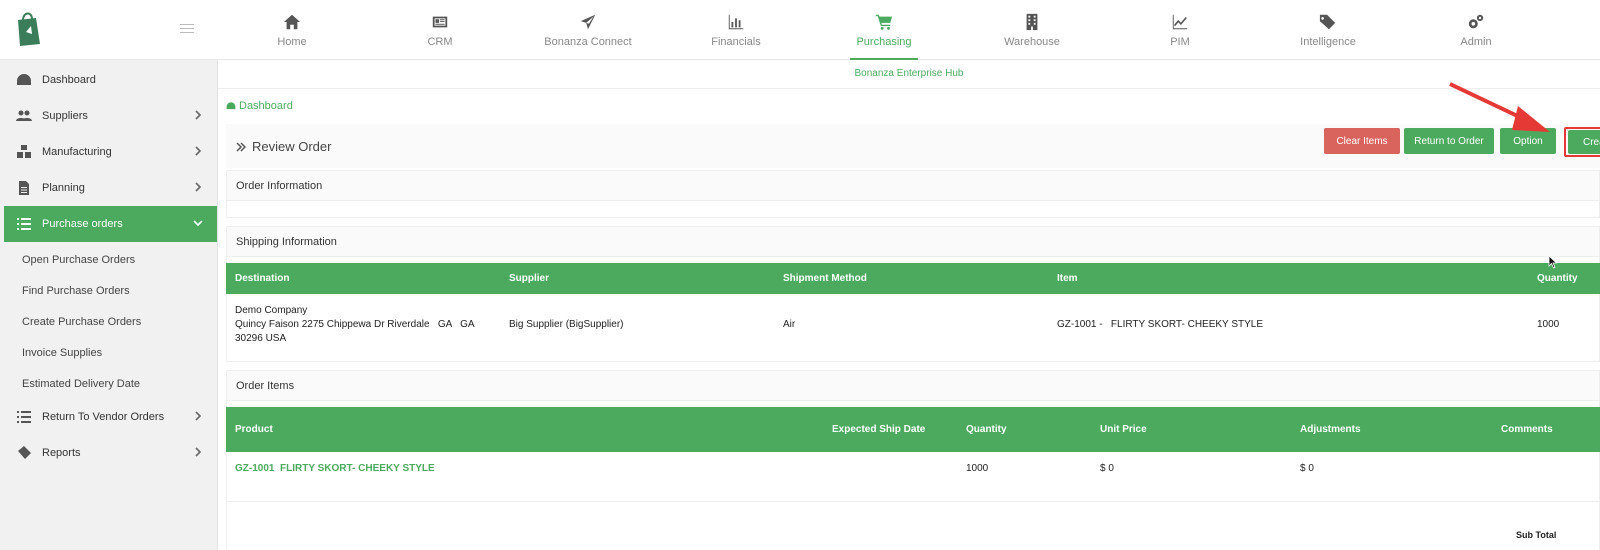 This screenshot has width=1600, height=550. Describe the element at coordinates (825, 278) in the screenshot. I see `col-shipment-method: Shipment Method` at that location.